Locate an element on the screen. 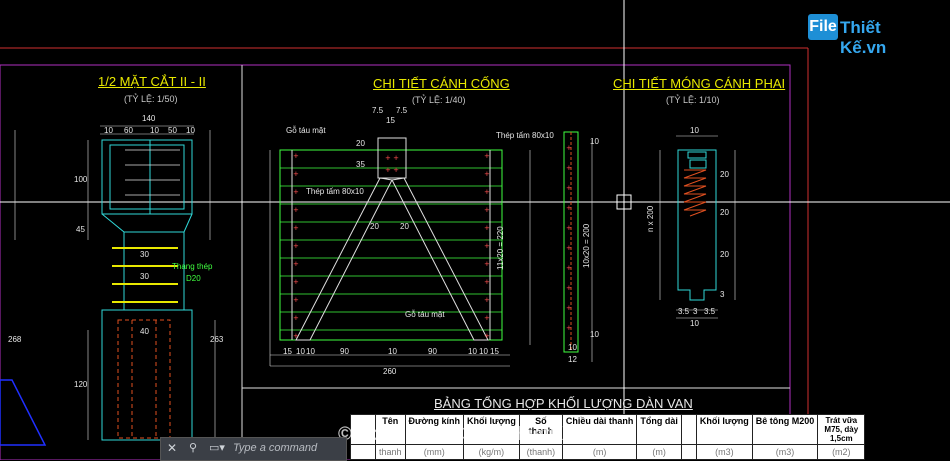 Image resolution: width=950 pixels, height=461 pixels. table-cell: (m) is located at coordinates (659, 452).